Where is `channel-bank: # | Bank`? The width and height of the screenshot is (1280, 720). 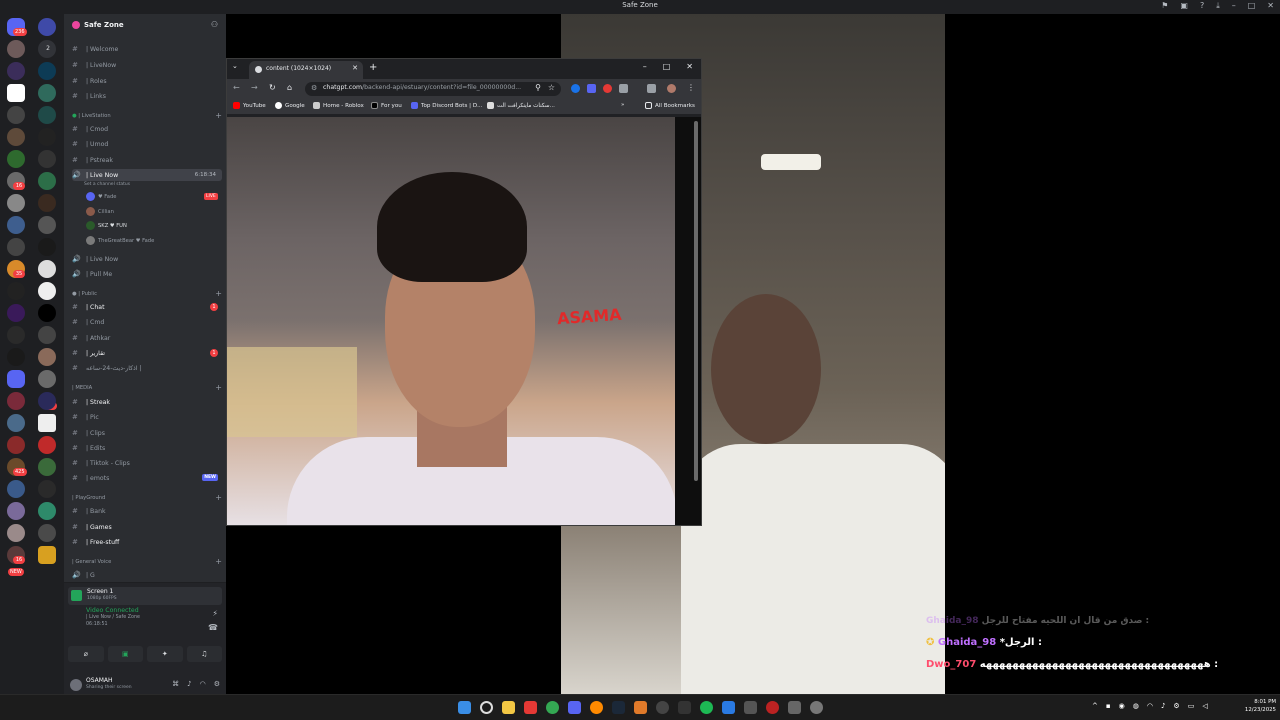 channel-bank: # | Bank is located at coordinates (147, 511).